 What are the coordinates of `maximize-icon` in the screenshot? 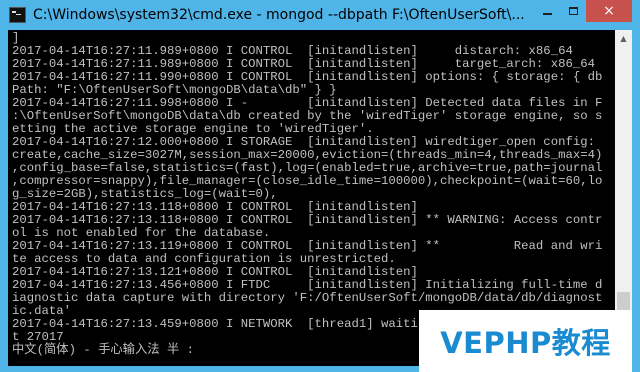 It's located at (573, 11).